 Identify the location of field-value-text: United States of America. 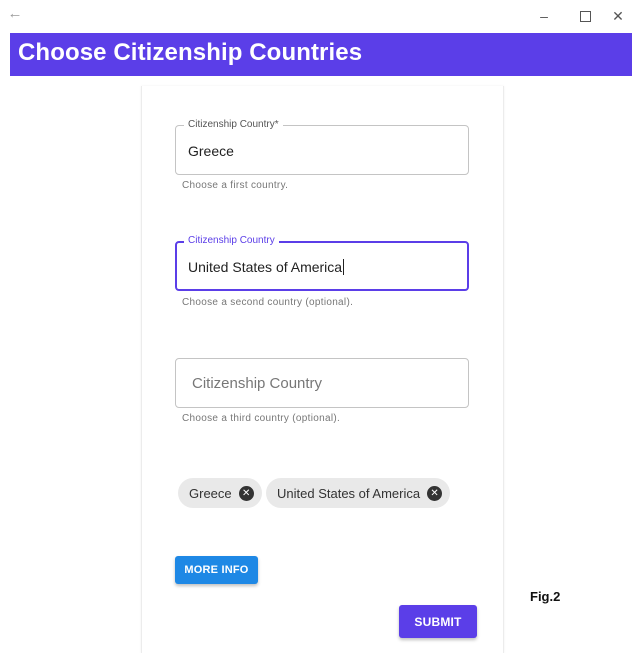
(265, 267).